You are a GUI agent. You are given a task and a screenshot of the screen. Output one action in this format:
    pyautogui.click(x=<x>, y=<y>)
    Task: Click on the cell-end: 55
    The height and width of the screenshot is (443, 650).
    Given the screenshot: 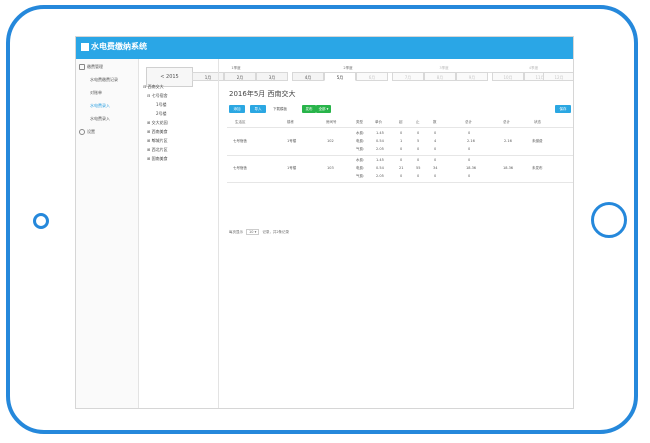 What is the action you would take?
    pyautogui.click(x=418, y=168)
    